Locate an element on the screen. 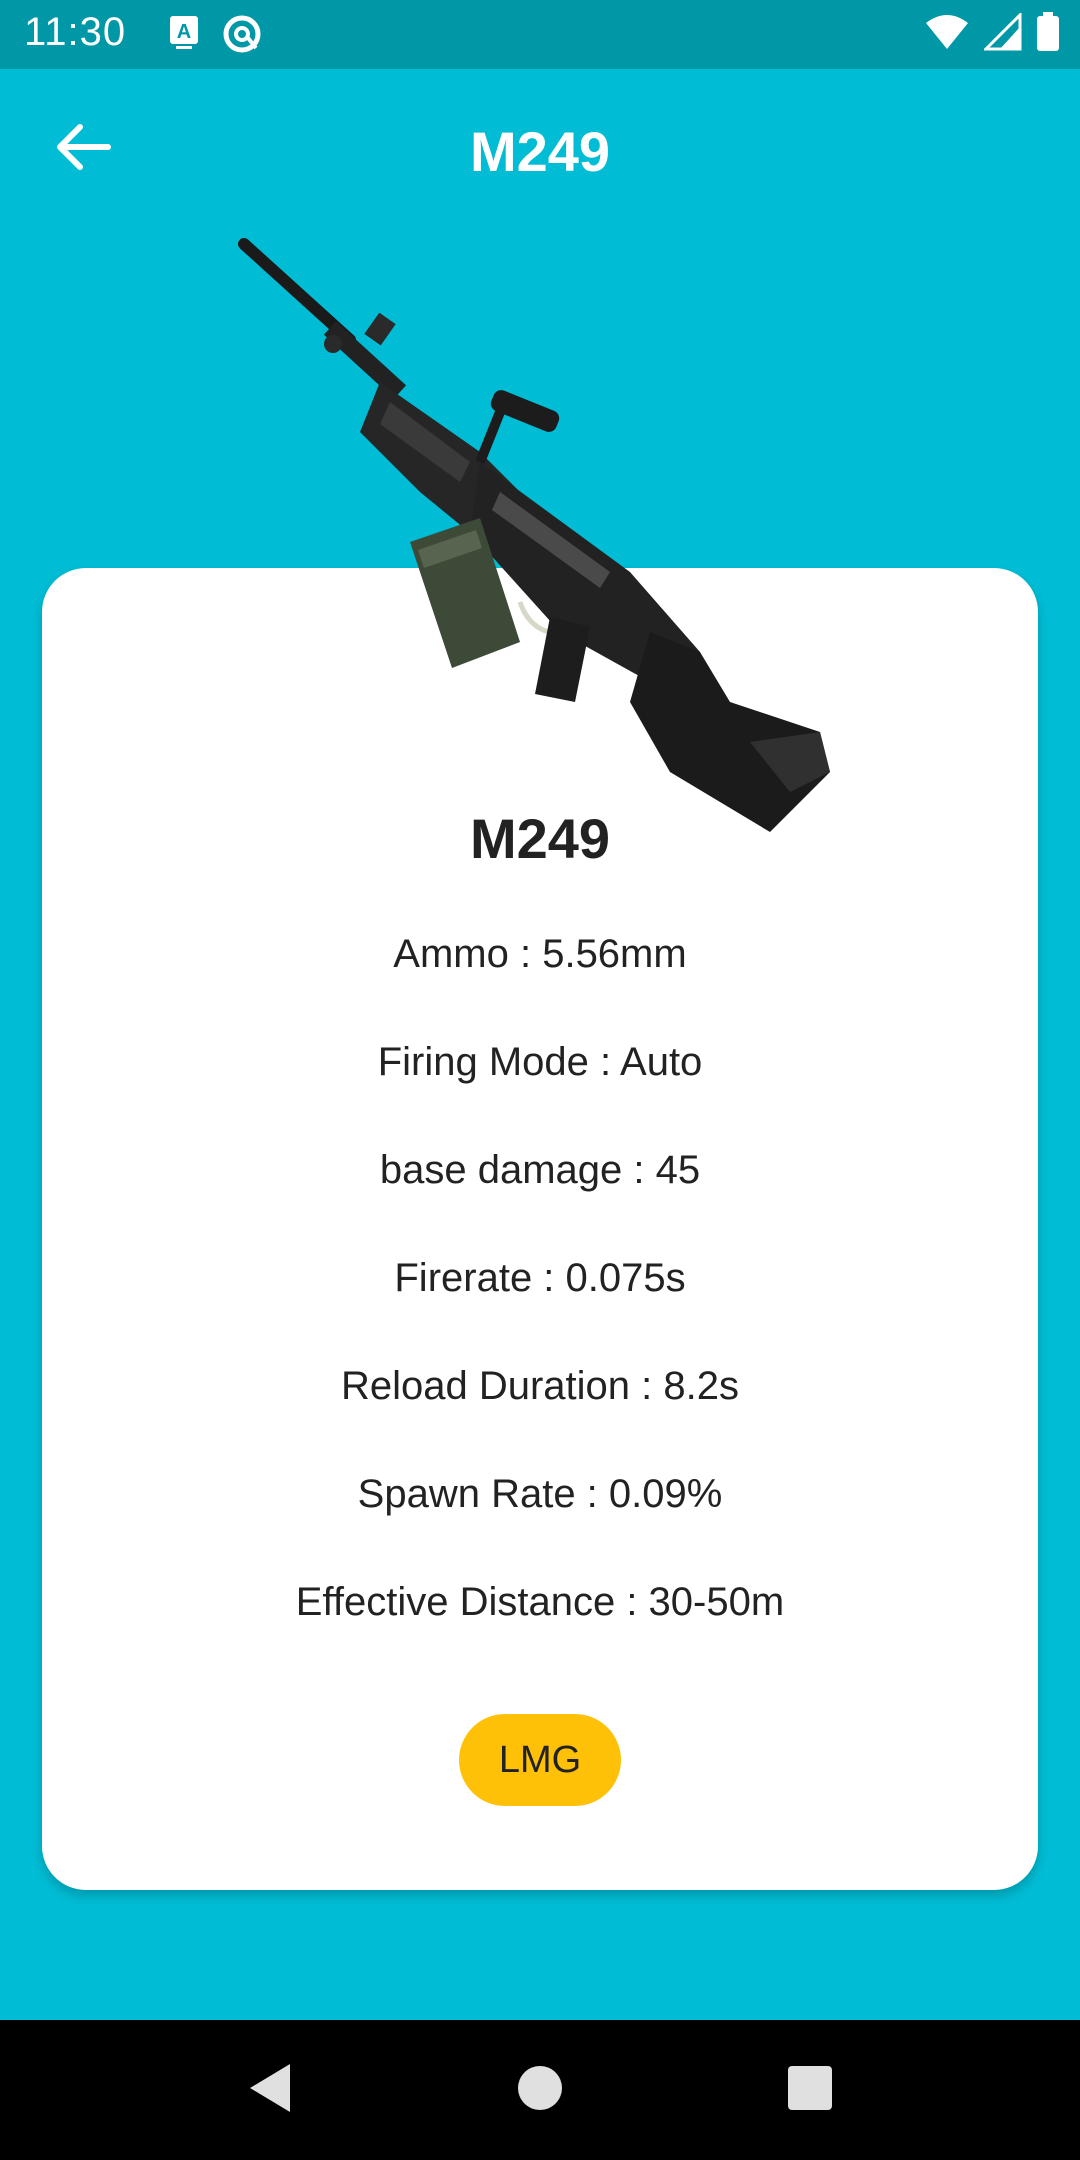  status-system-icons is located at coordinates (992, 34).